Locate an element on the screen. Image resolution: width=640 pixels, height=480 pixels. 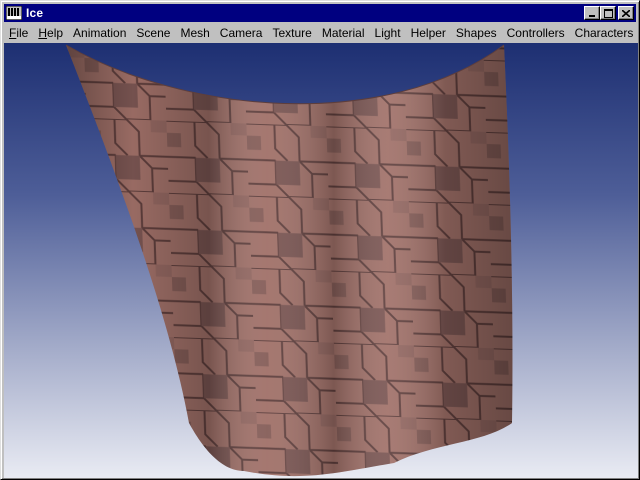
menu-mesh: Mesh is located at coordinates (194, 33).